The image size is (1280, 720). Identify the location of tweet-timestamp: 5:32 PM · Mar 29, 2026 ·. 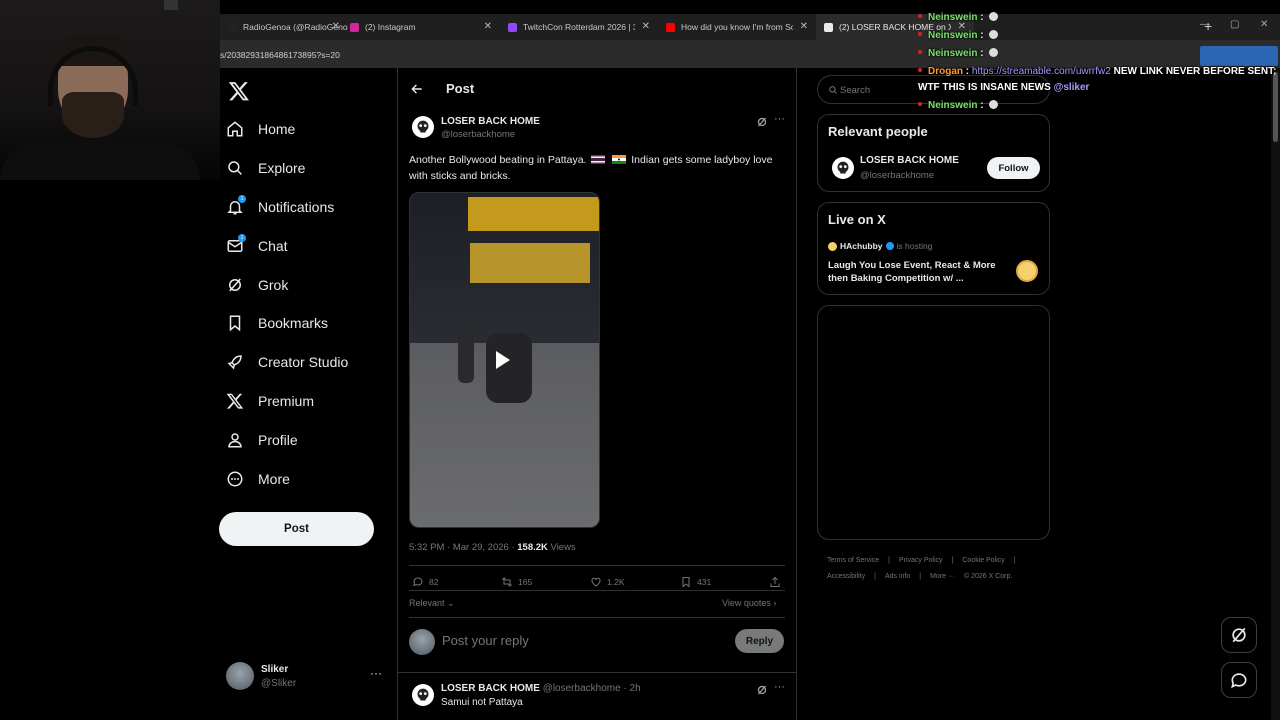
(463, 547).